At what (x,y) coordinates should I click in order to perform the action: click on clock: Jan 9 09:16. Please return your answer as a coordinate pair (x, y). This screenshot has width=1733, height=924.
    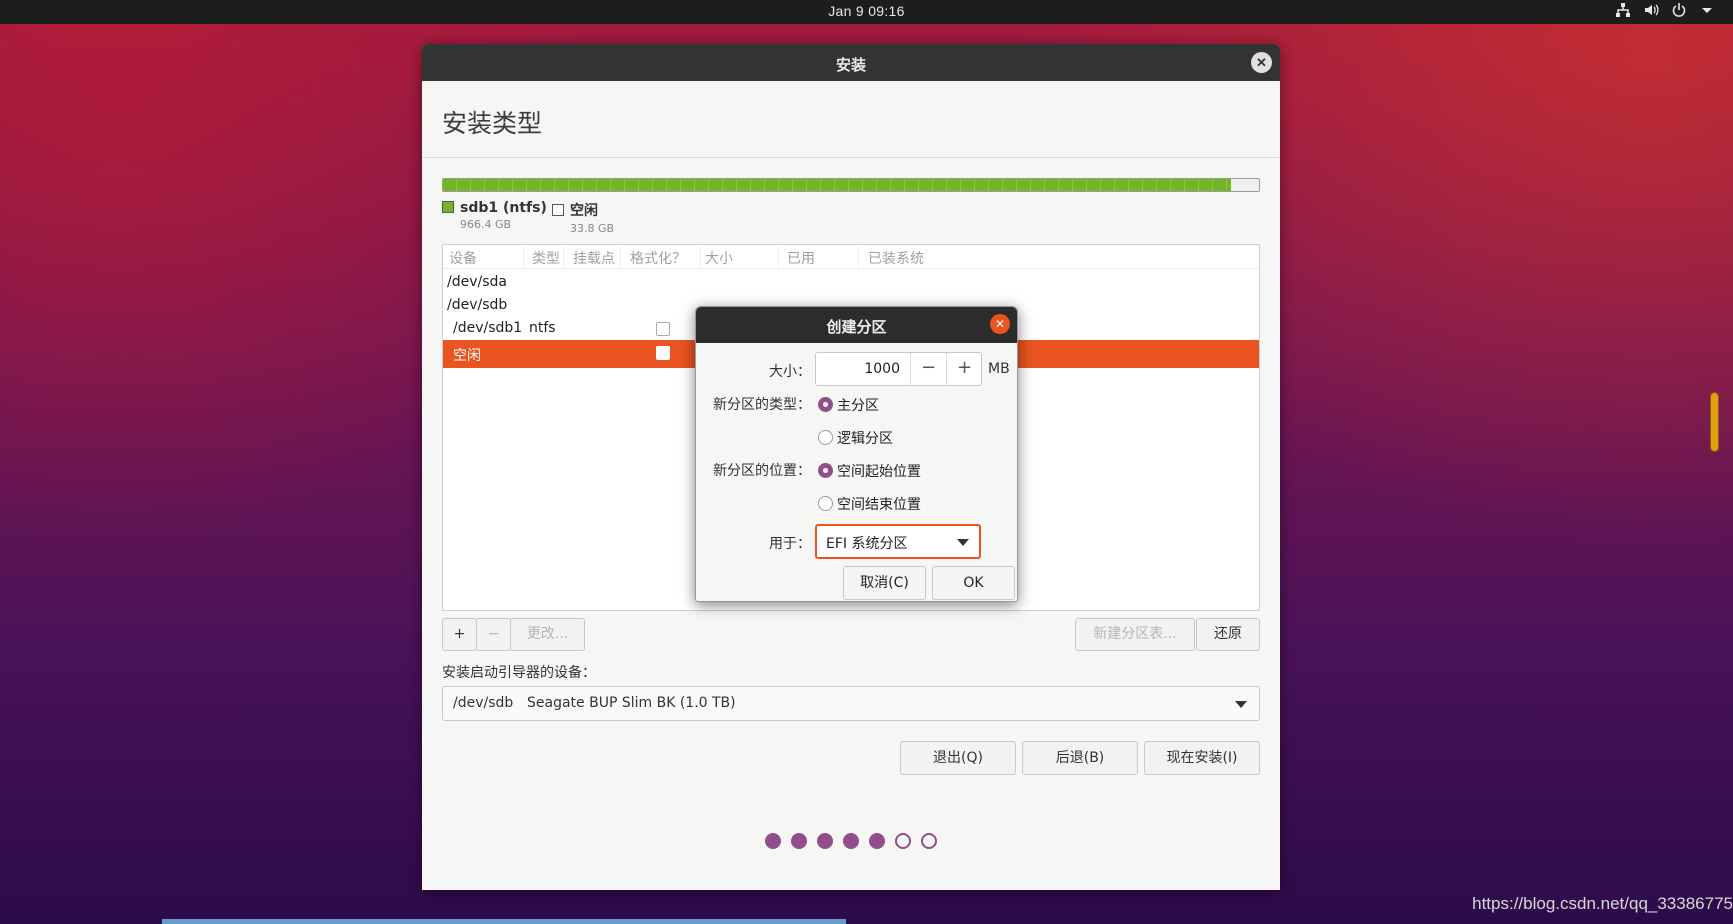
    Looking at the image, I should click on (866, 11).